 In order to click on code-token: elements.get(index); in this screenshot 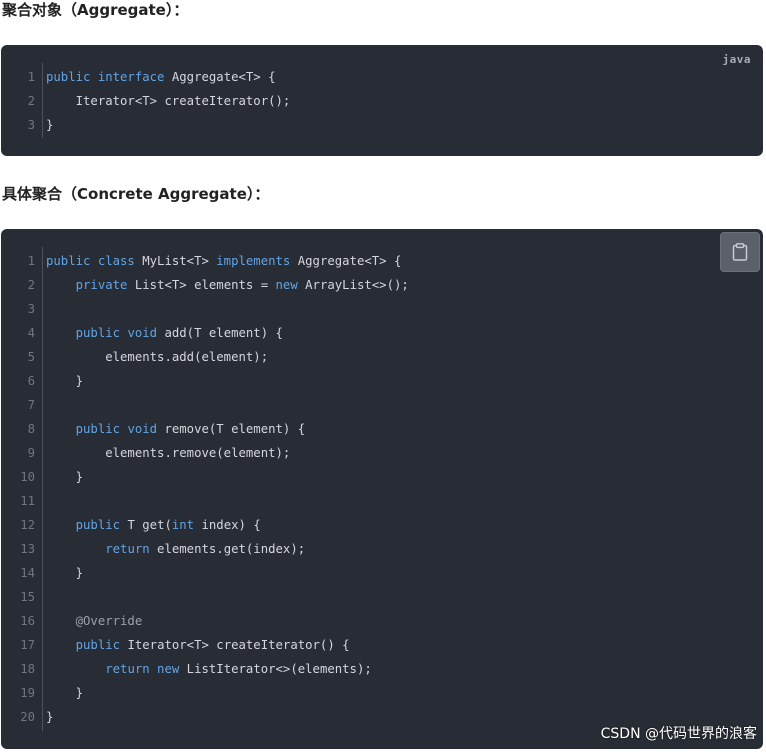, I will do `click(227, 549)`.